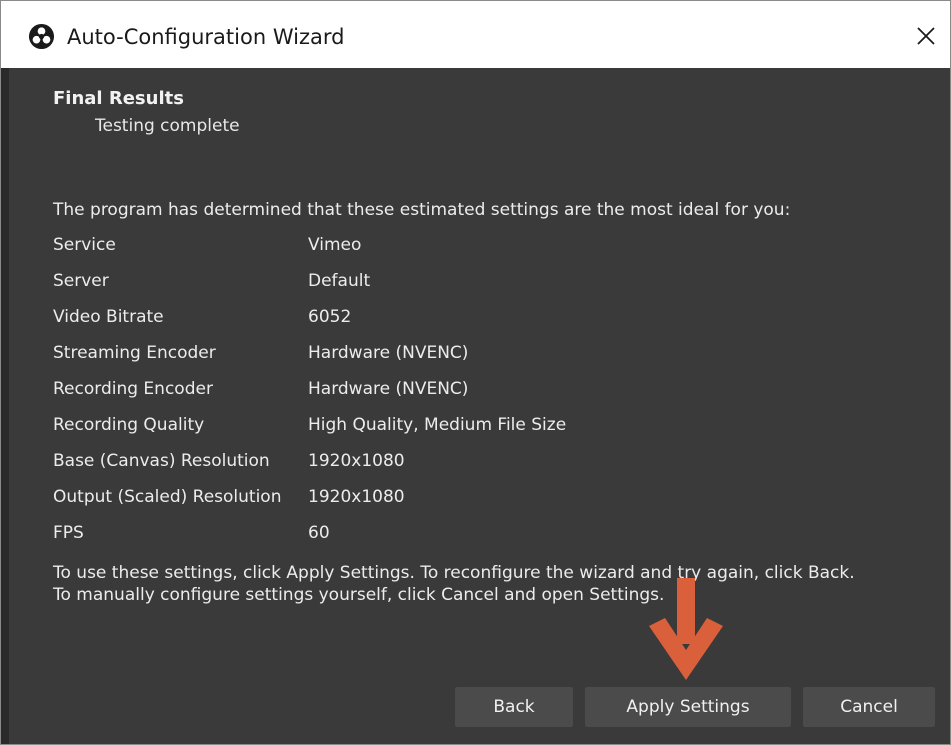 This screenshot has height=745, width=951. Describe the element at coordinates (5, 406) in the screenshot. I see `left-edge` at that location.